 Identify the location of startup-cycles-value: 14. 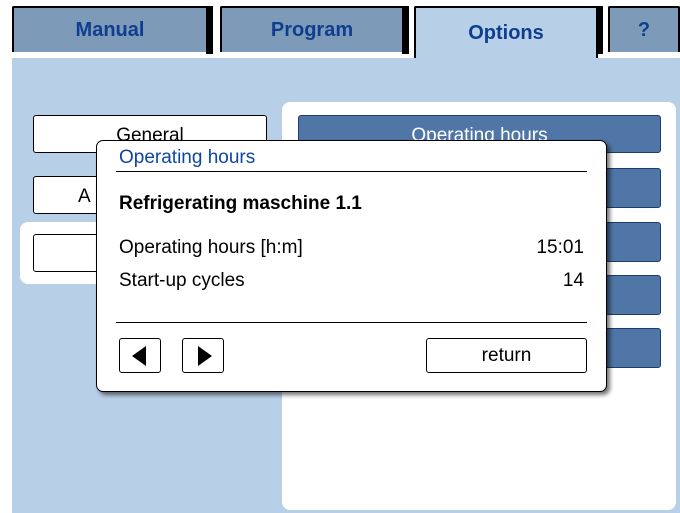
(573, 280).